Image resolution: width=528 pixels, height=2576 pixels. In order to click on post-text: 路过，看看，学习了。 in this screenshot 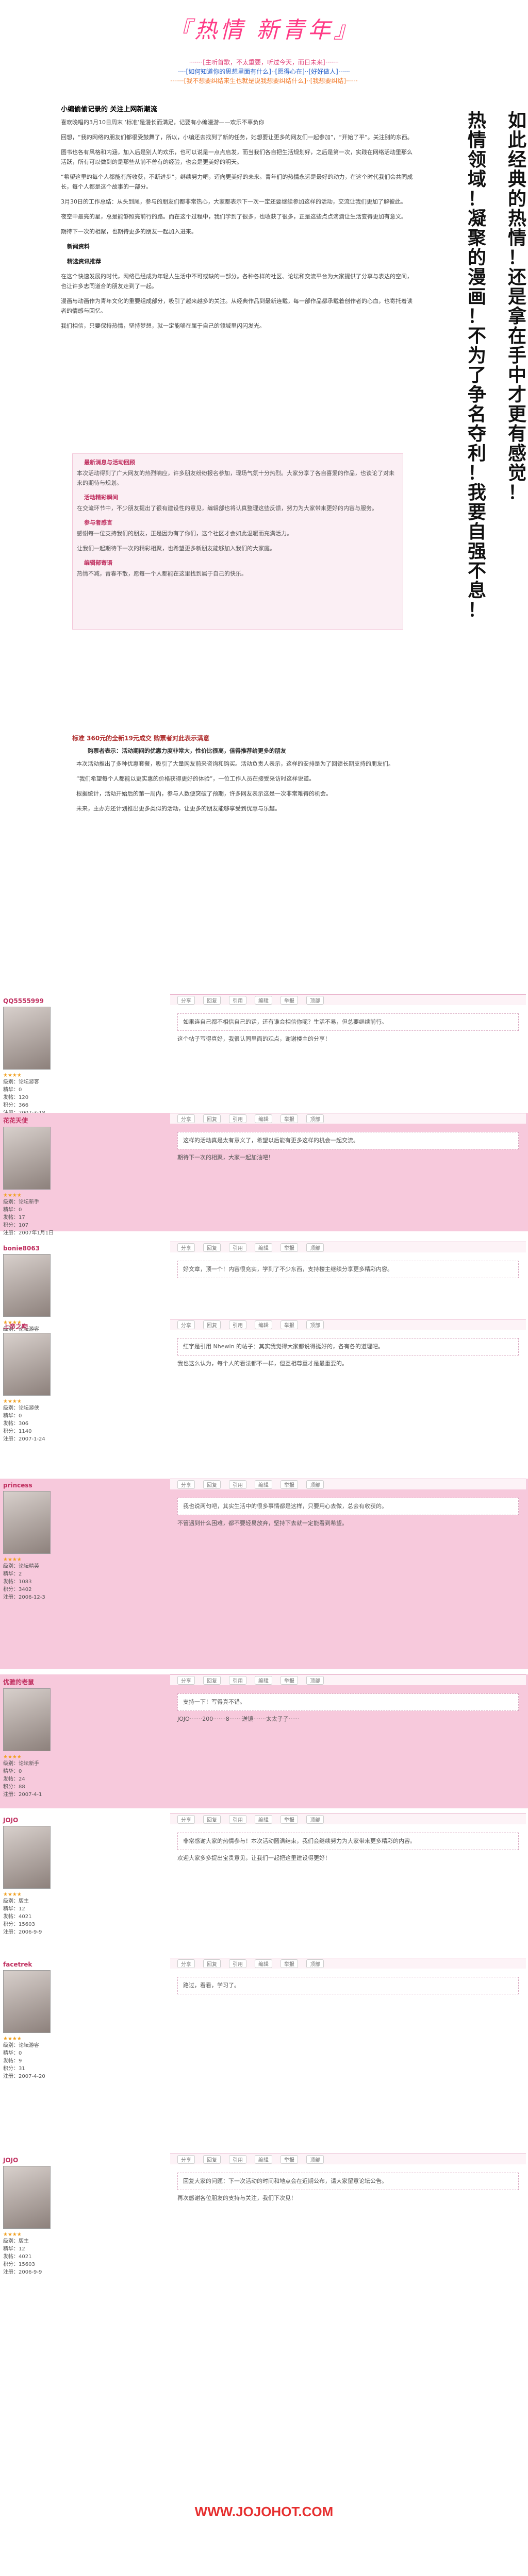, I will do `click(348, 1985)`.